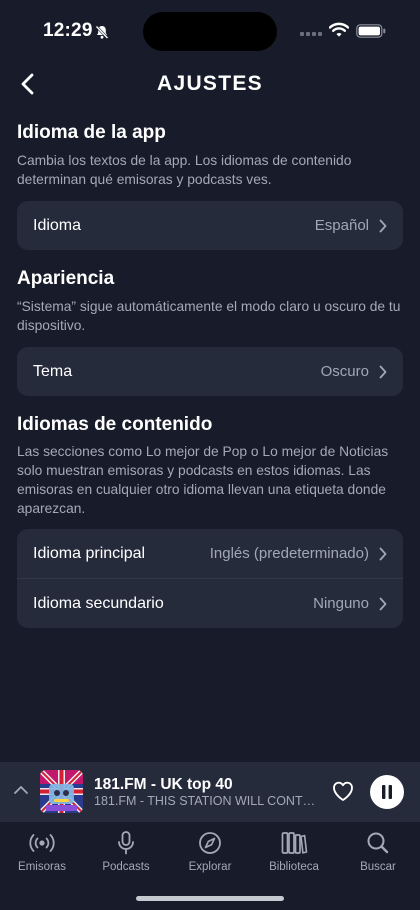  I want to click on section-title-app-language: Idioma de la app, so click(91, 132).